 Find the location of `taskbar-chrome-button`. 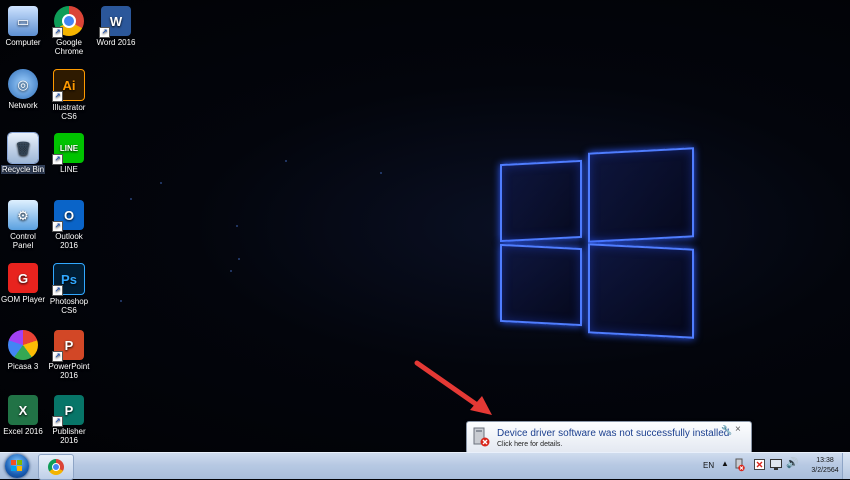

taskbar-chrome-button is located at coordinates (56, 467).